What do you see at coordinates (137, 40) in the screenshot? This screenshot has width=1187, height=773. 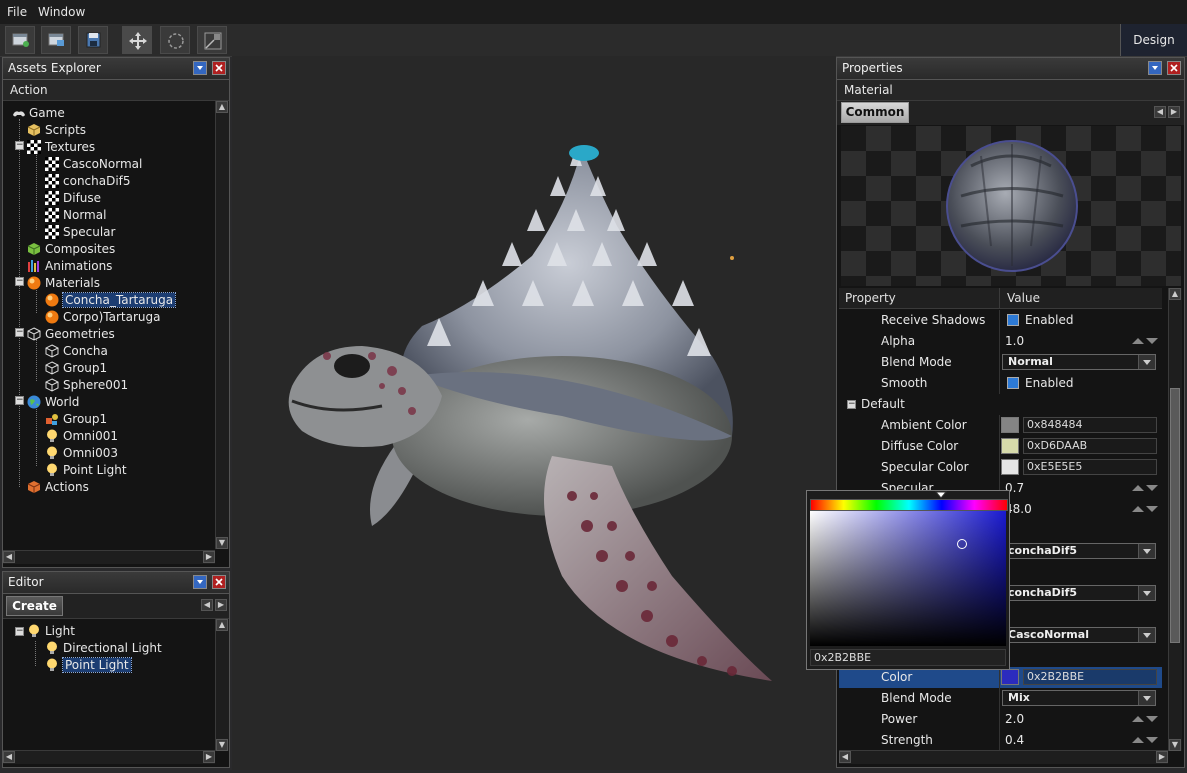 I see `move-tool-button` at bounding box center [137, 40].